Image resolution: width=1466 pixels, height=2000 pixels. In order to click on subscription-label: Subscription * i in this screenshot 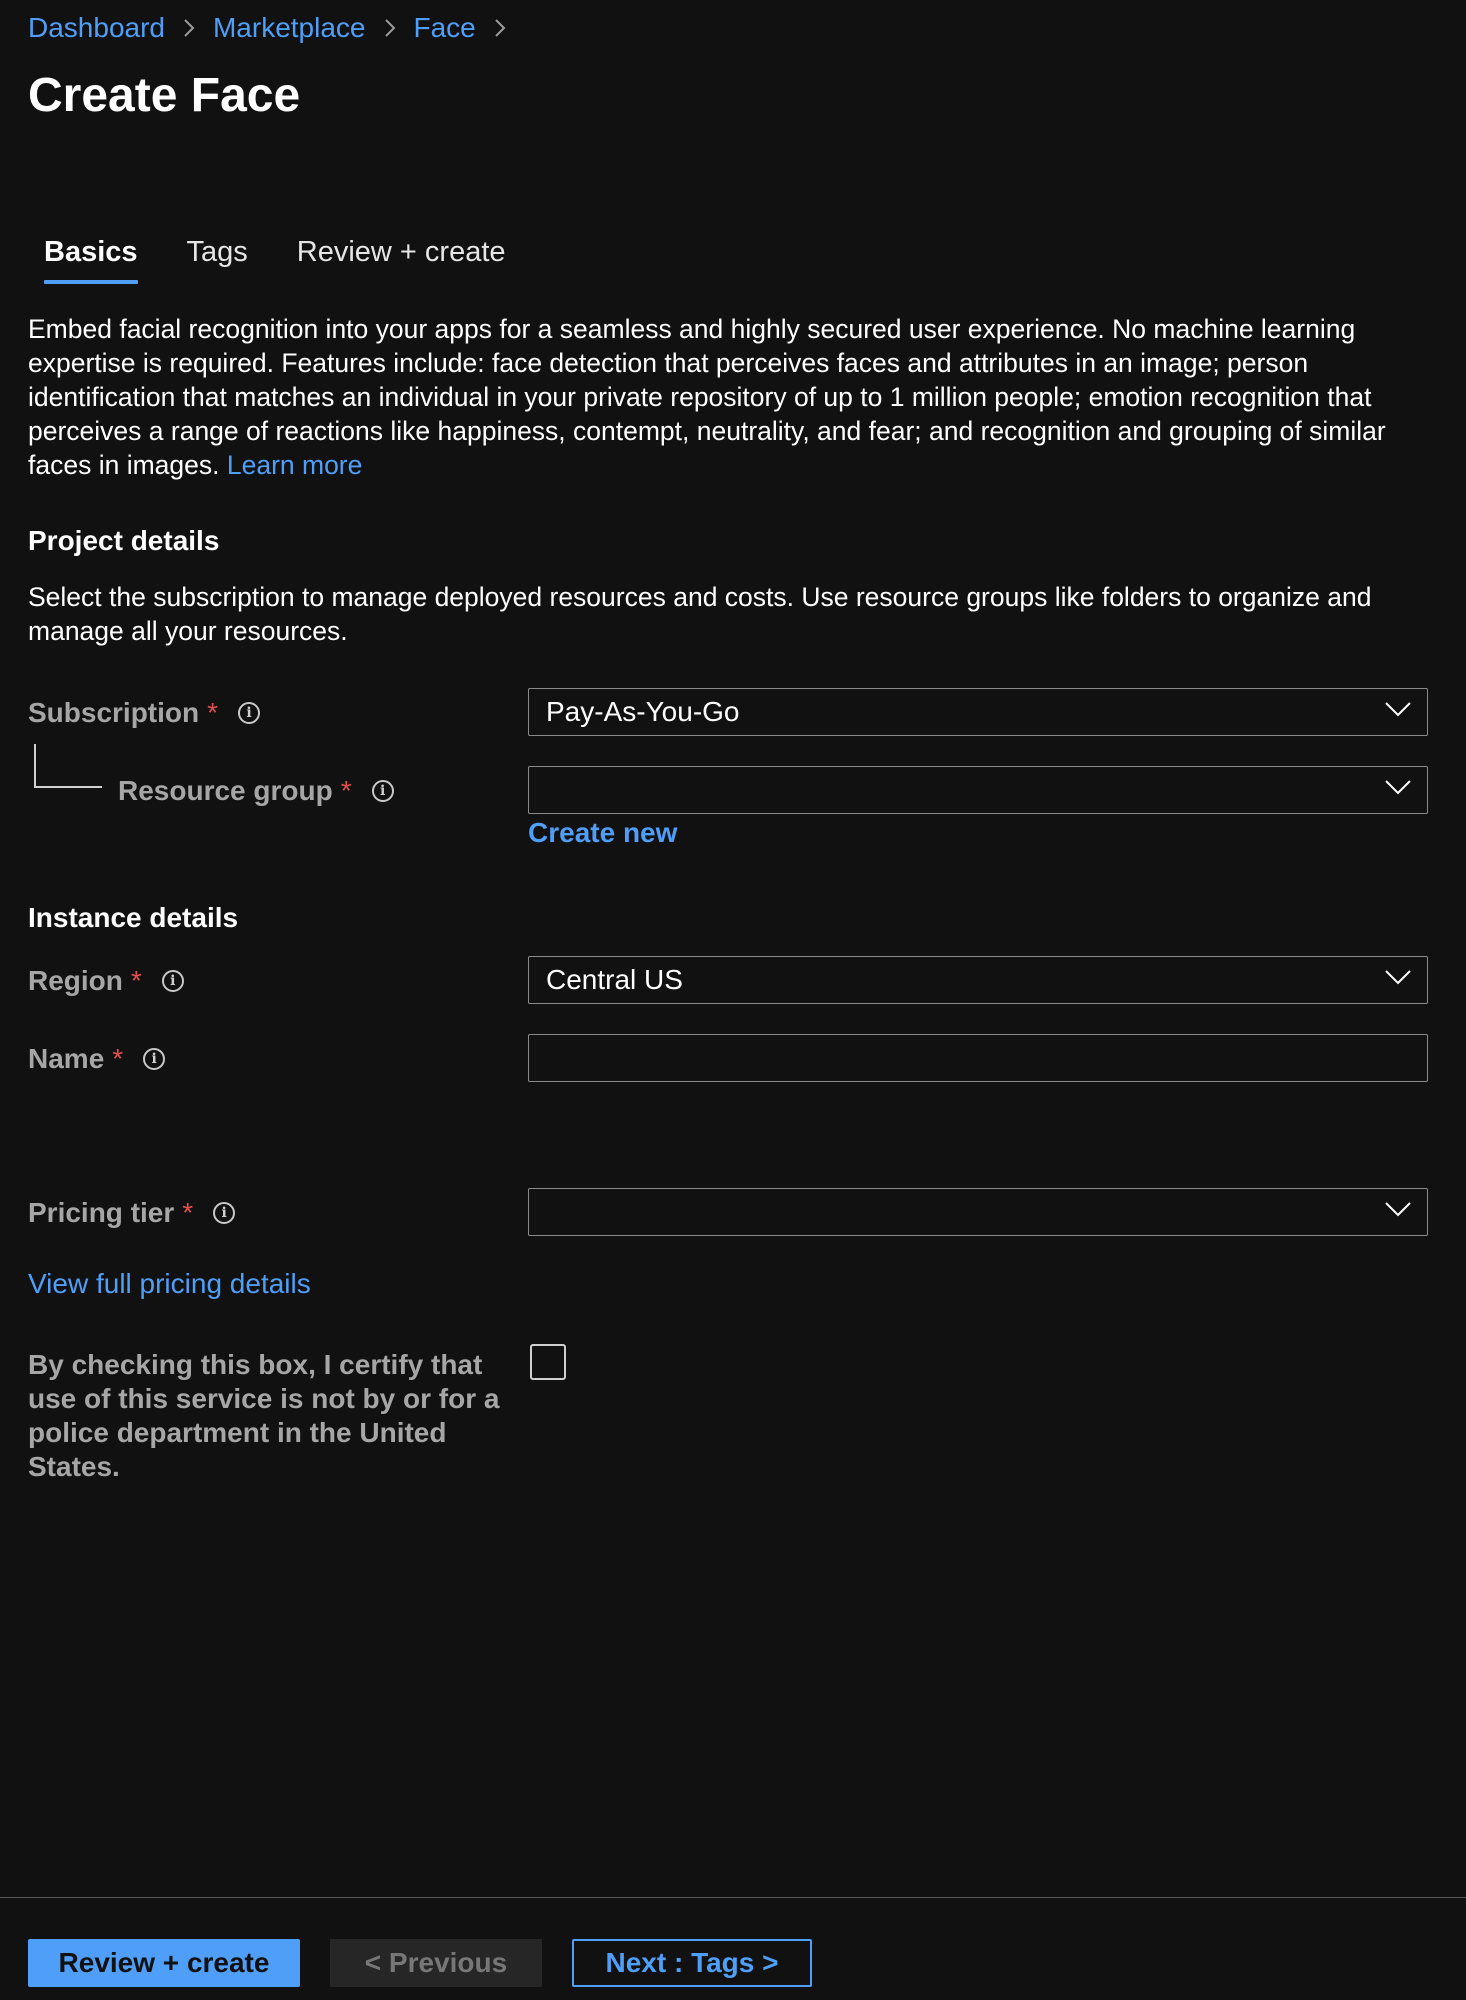, I will do `click(144, 713)`.